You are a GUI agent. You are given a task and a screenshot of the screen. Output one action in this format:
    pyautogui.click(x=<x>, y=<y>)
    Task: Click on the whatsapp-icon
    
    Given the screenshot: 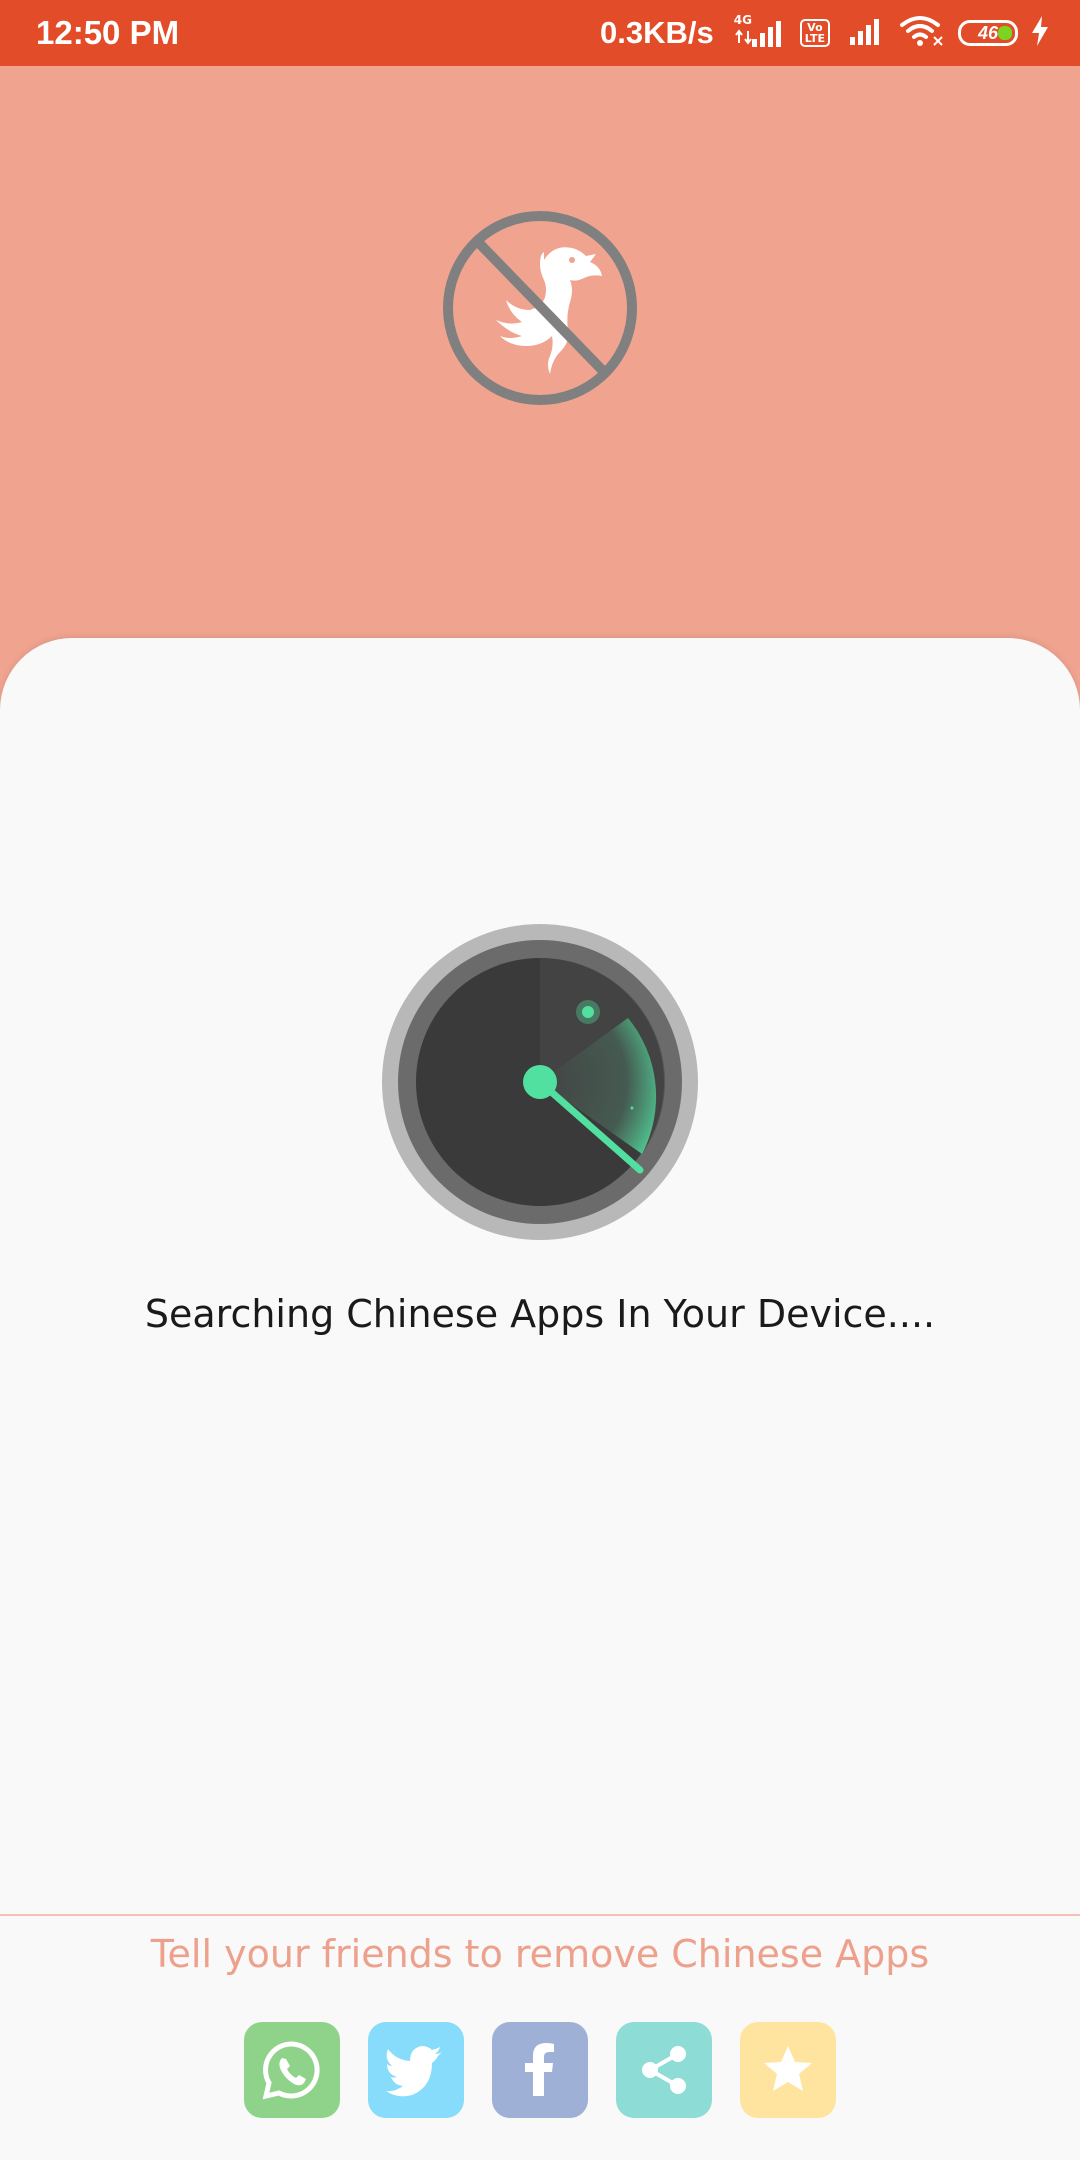 What is the action you would take?
    pyautogui.click(x=291, y=2070)
    